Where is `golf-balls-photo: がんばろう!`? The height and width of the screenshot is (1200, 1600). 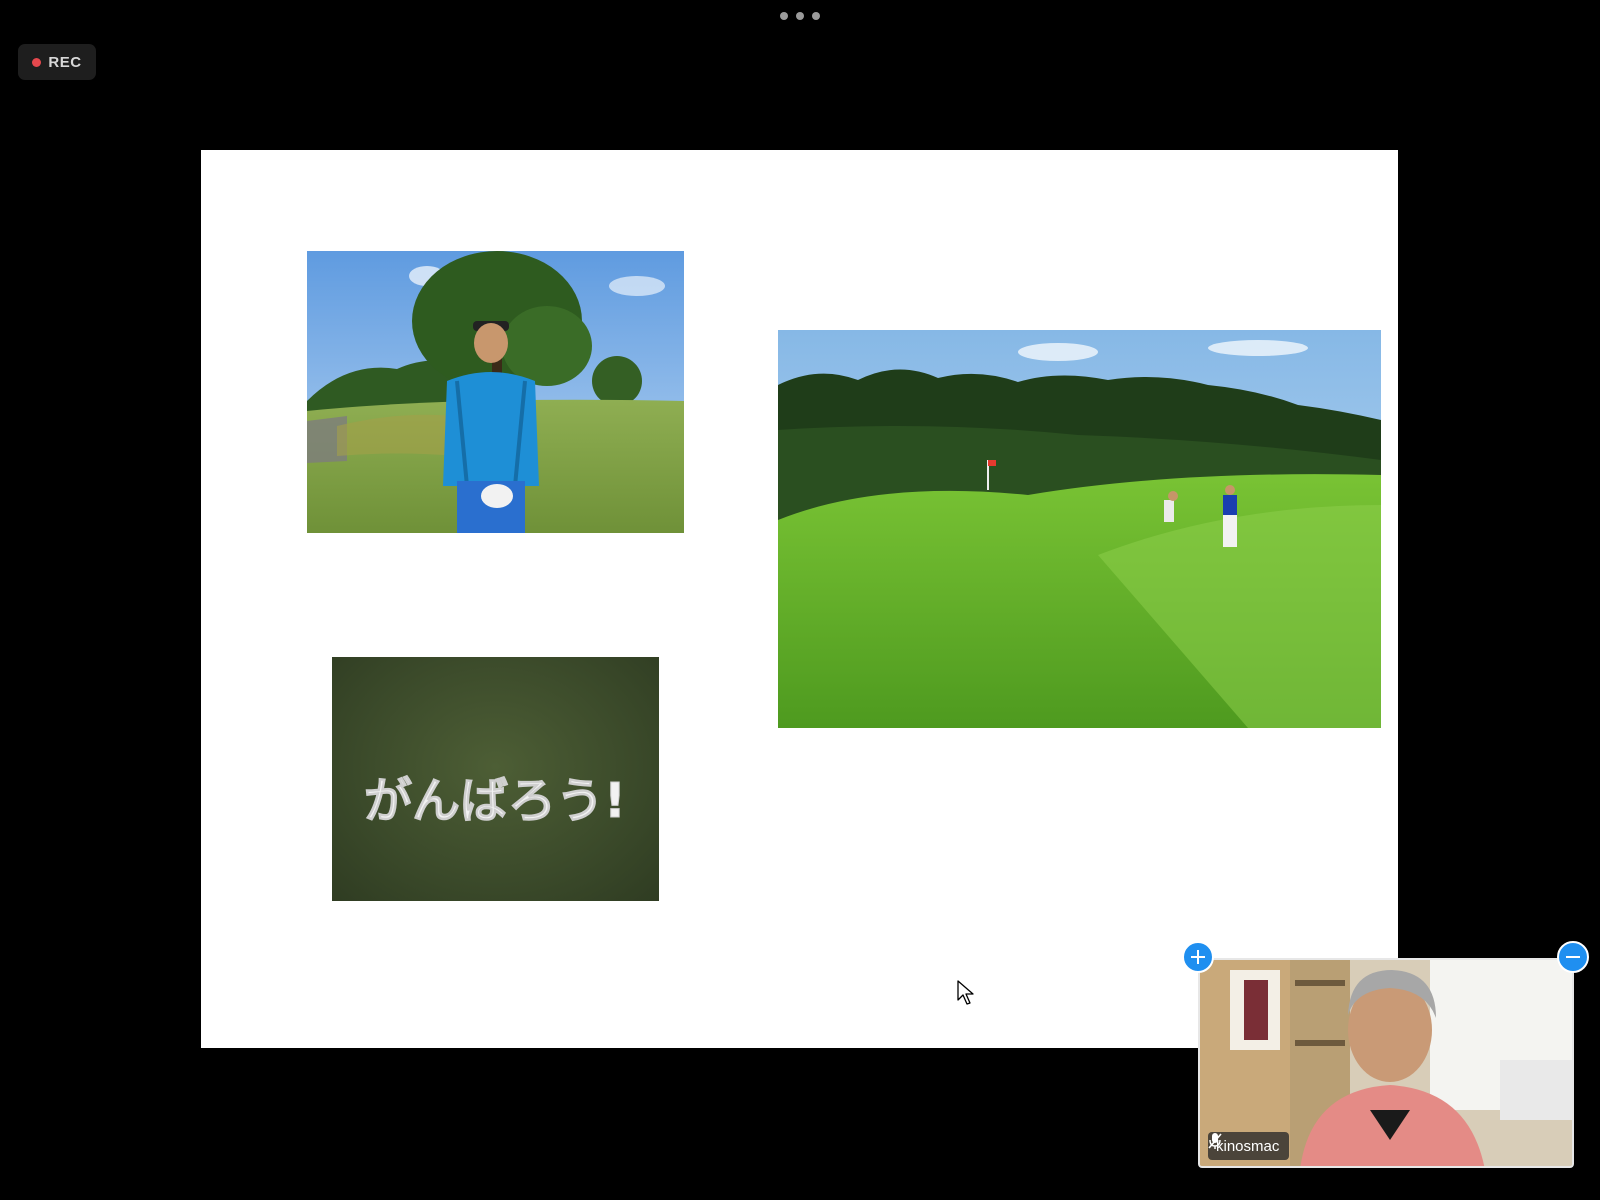 golf-balls-photo: がんばろう! is located at coordinates (495, 779).